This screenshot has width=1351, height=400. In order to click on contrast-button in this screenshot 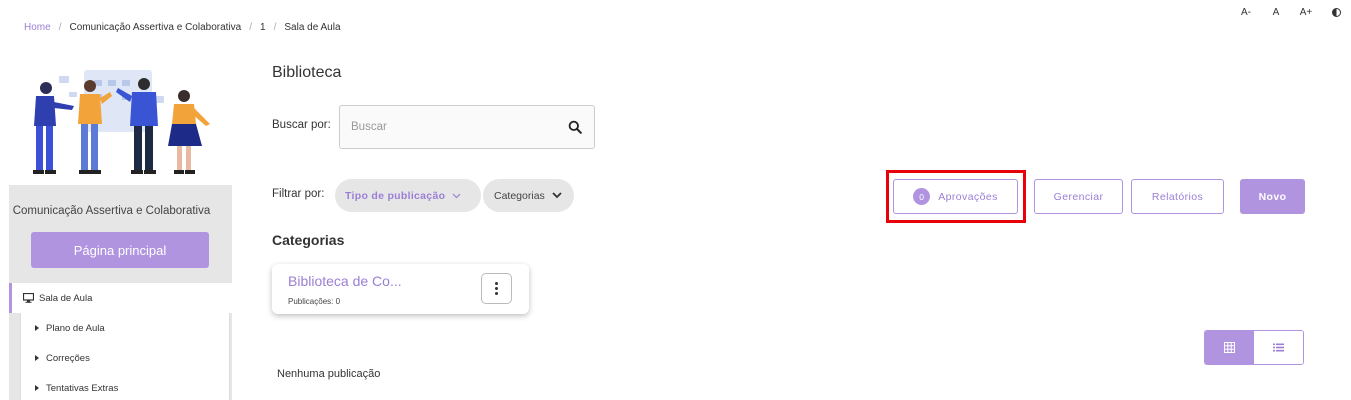, I will do `click(1336, 12)`.